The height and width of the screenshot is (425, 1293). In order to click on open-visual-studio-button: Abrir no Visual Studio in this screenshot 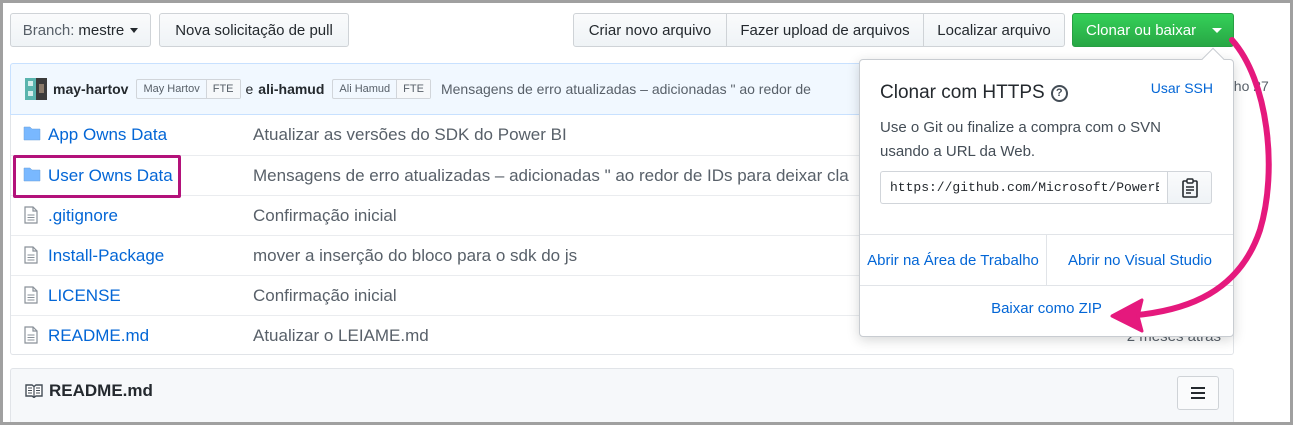, I will do `click(1140, 260)`.